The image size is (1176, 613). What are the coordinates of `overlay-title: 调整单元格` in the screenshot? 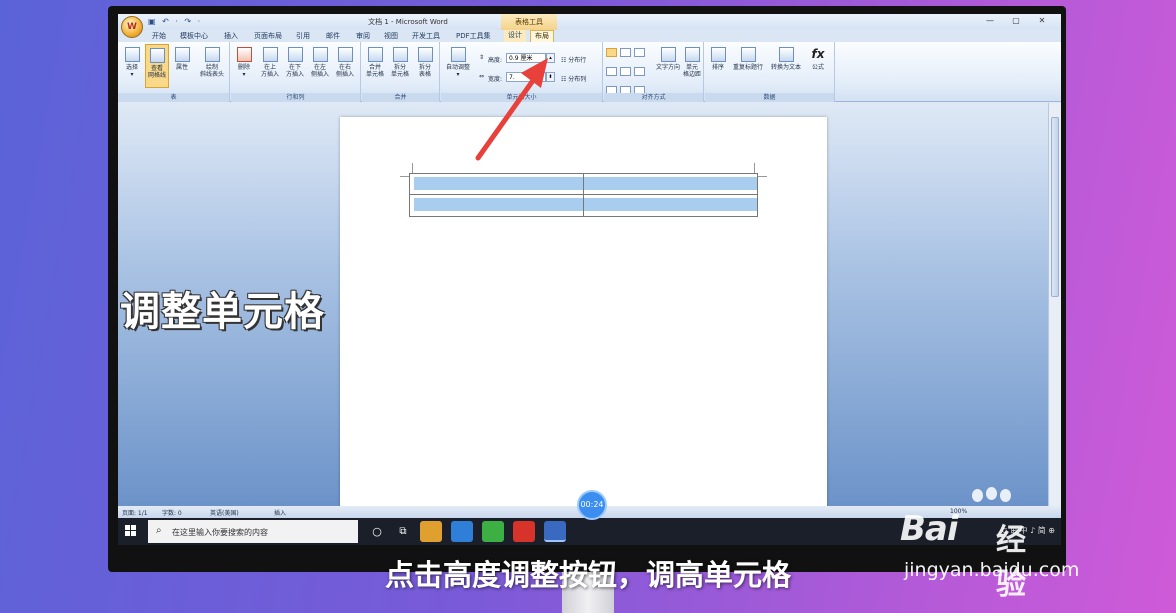 It's located at (222, 312).